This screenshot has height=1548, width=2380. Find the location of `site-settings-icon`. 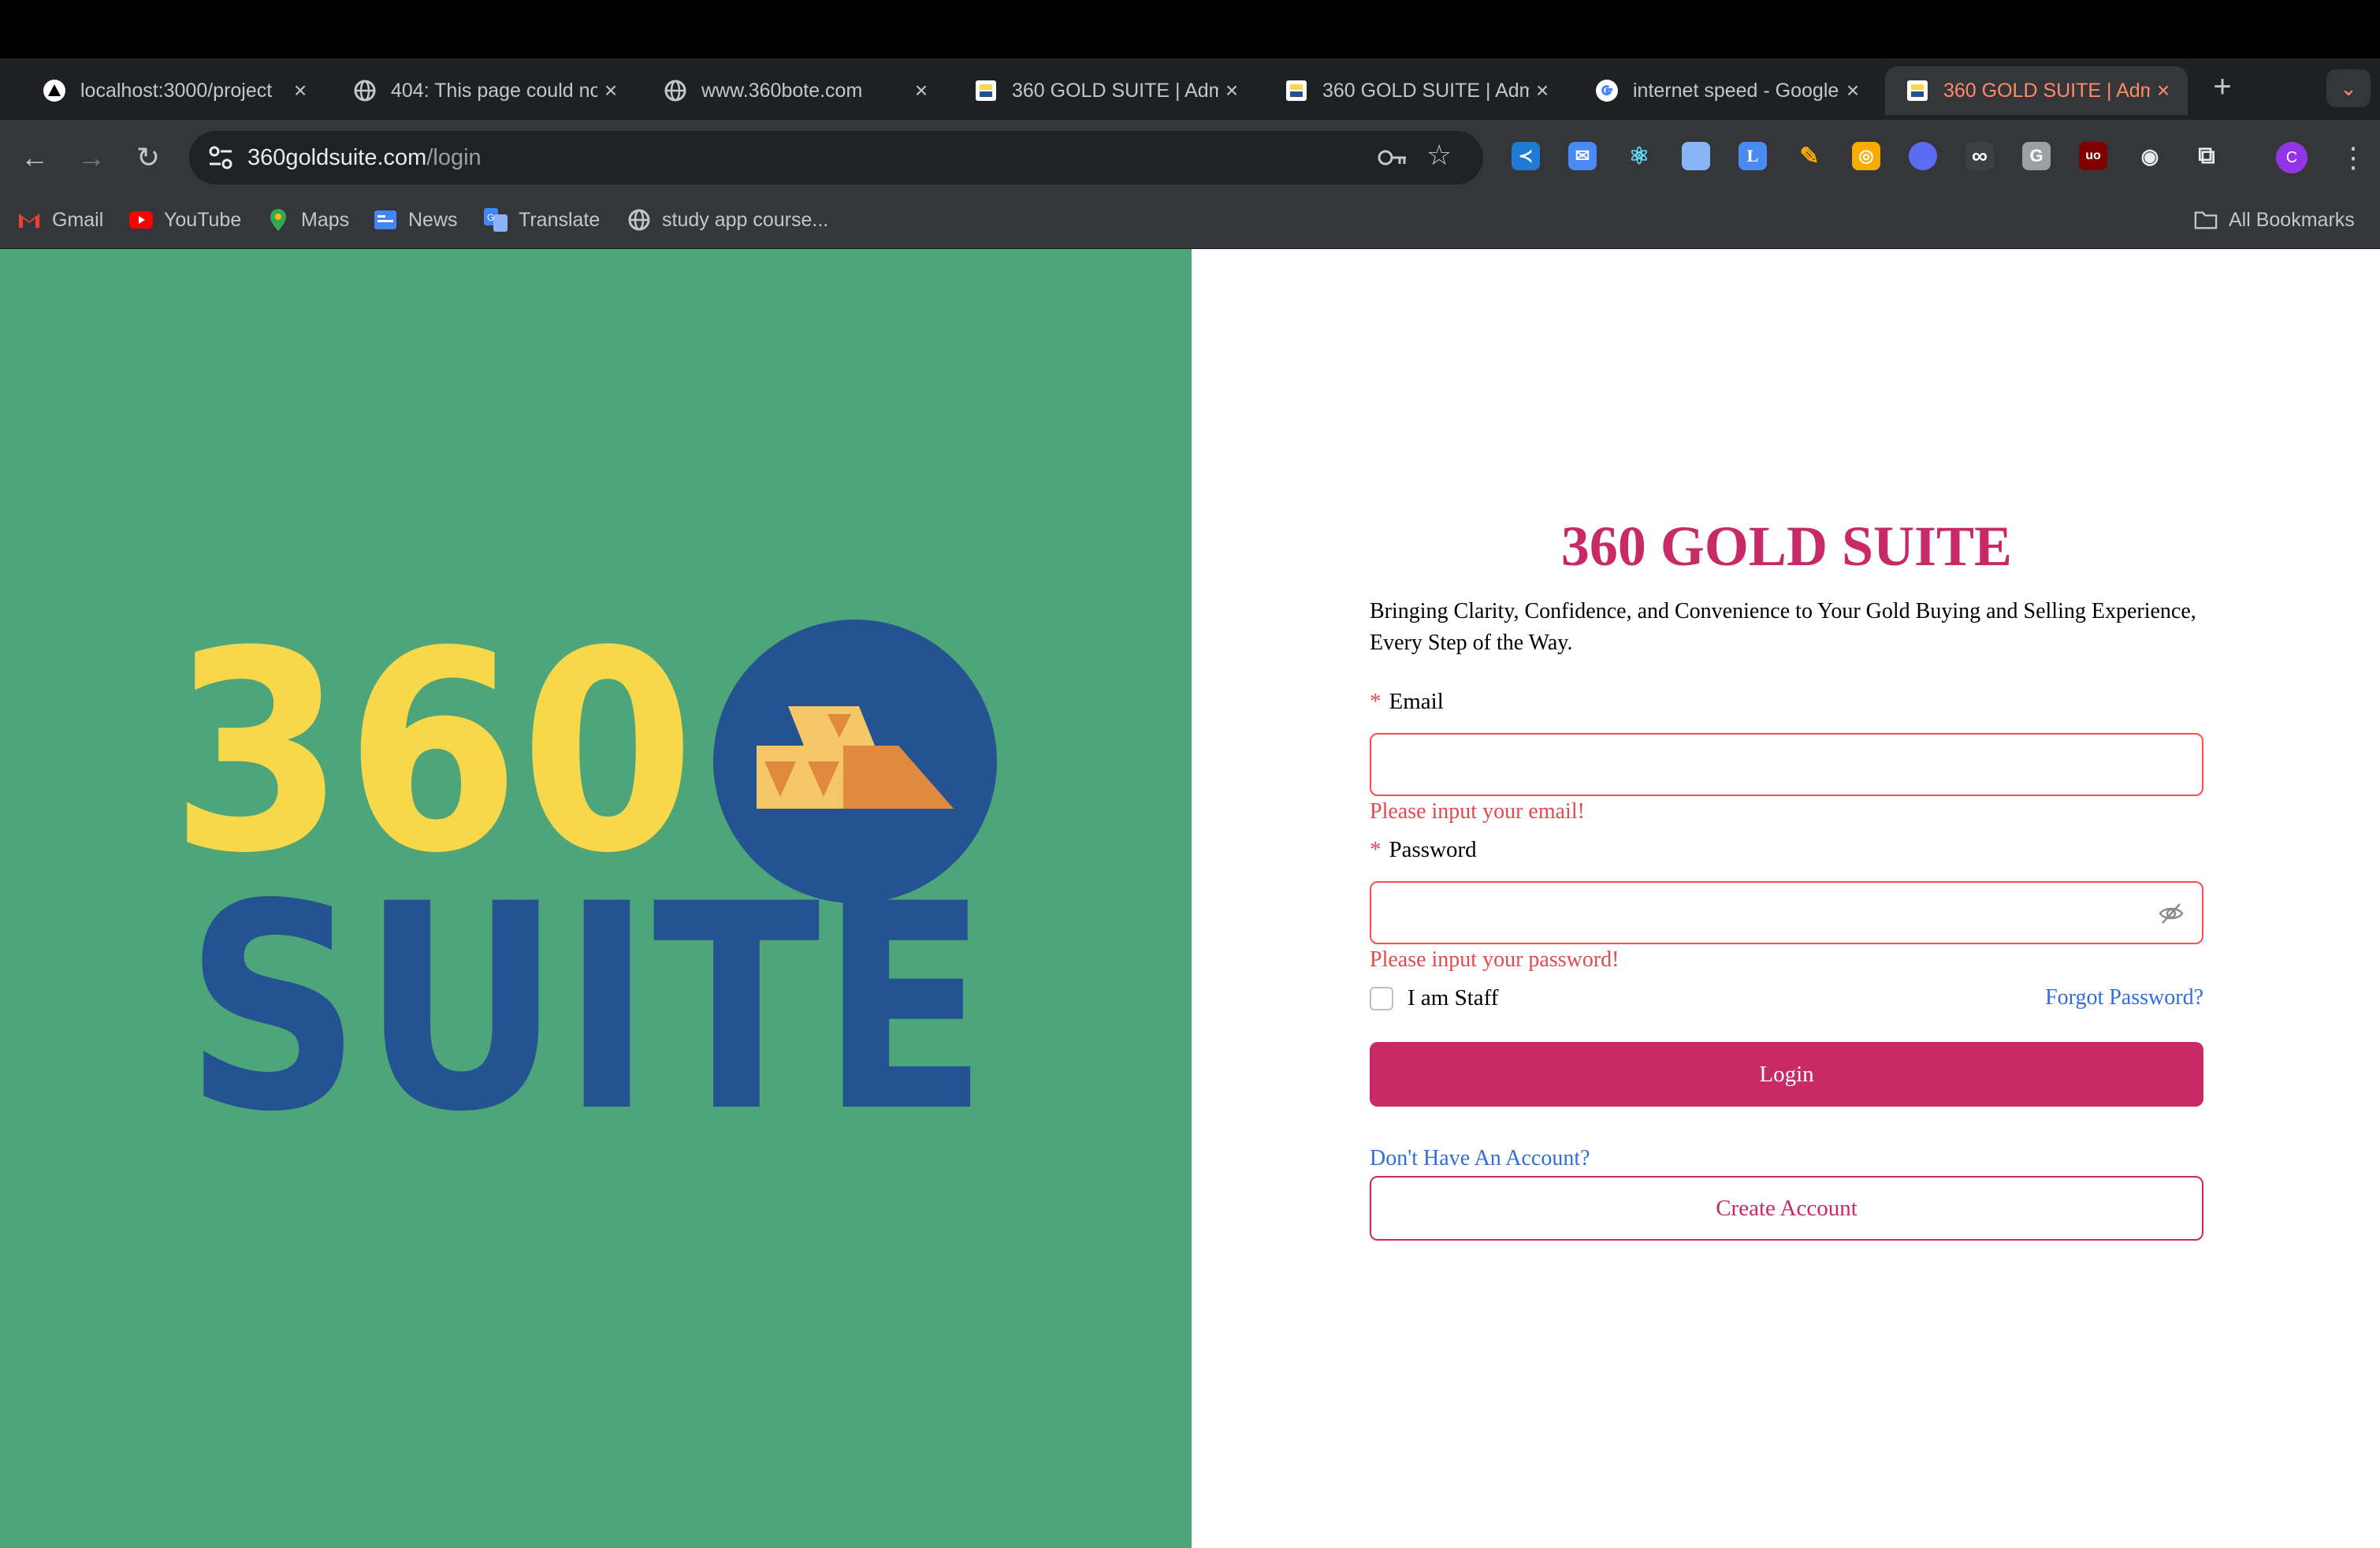

site-settings-icon is located at coordinates (220, 157).